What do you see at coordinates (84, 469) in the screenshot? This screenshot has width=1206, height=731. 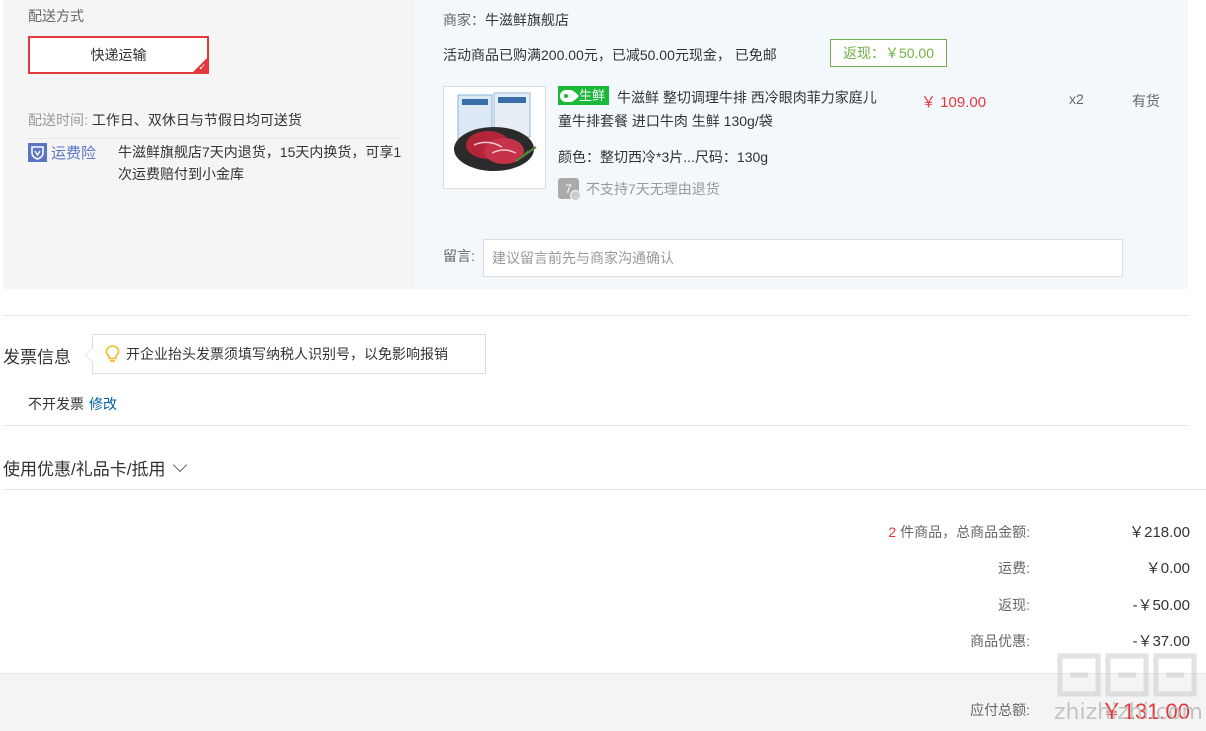 I see `coupon-label: 使用优惠/礼品卡/抵用` at bounding box center [84, 469].